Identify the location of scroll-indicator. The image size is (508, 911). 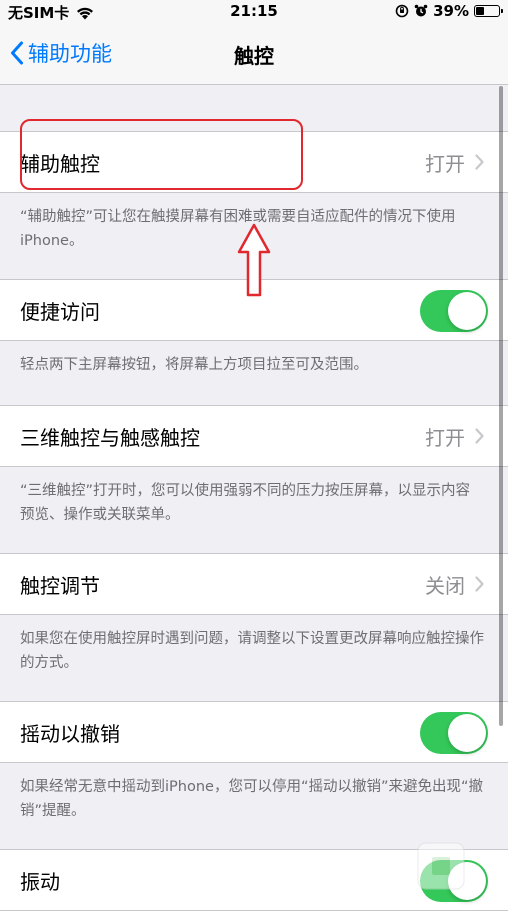
(501, 406).